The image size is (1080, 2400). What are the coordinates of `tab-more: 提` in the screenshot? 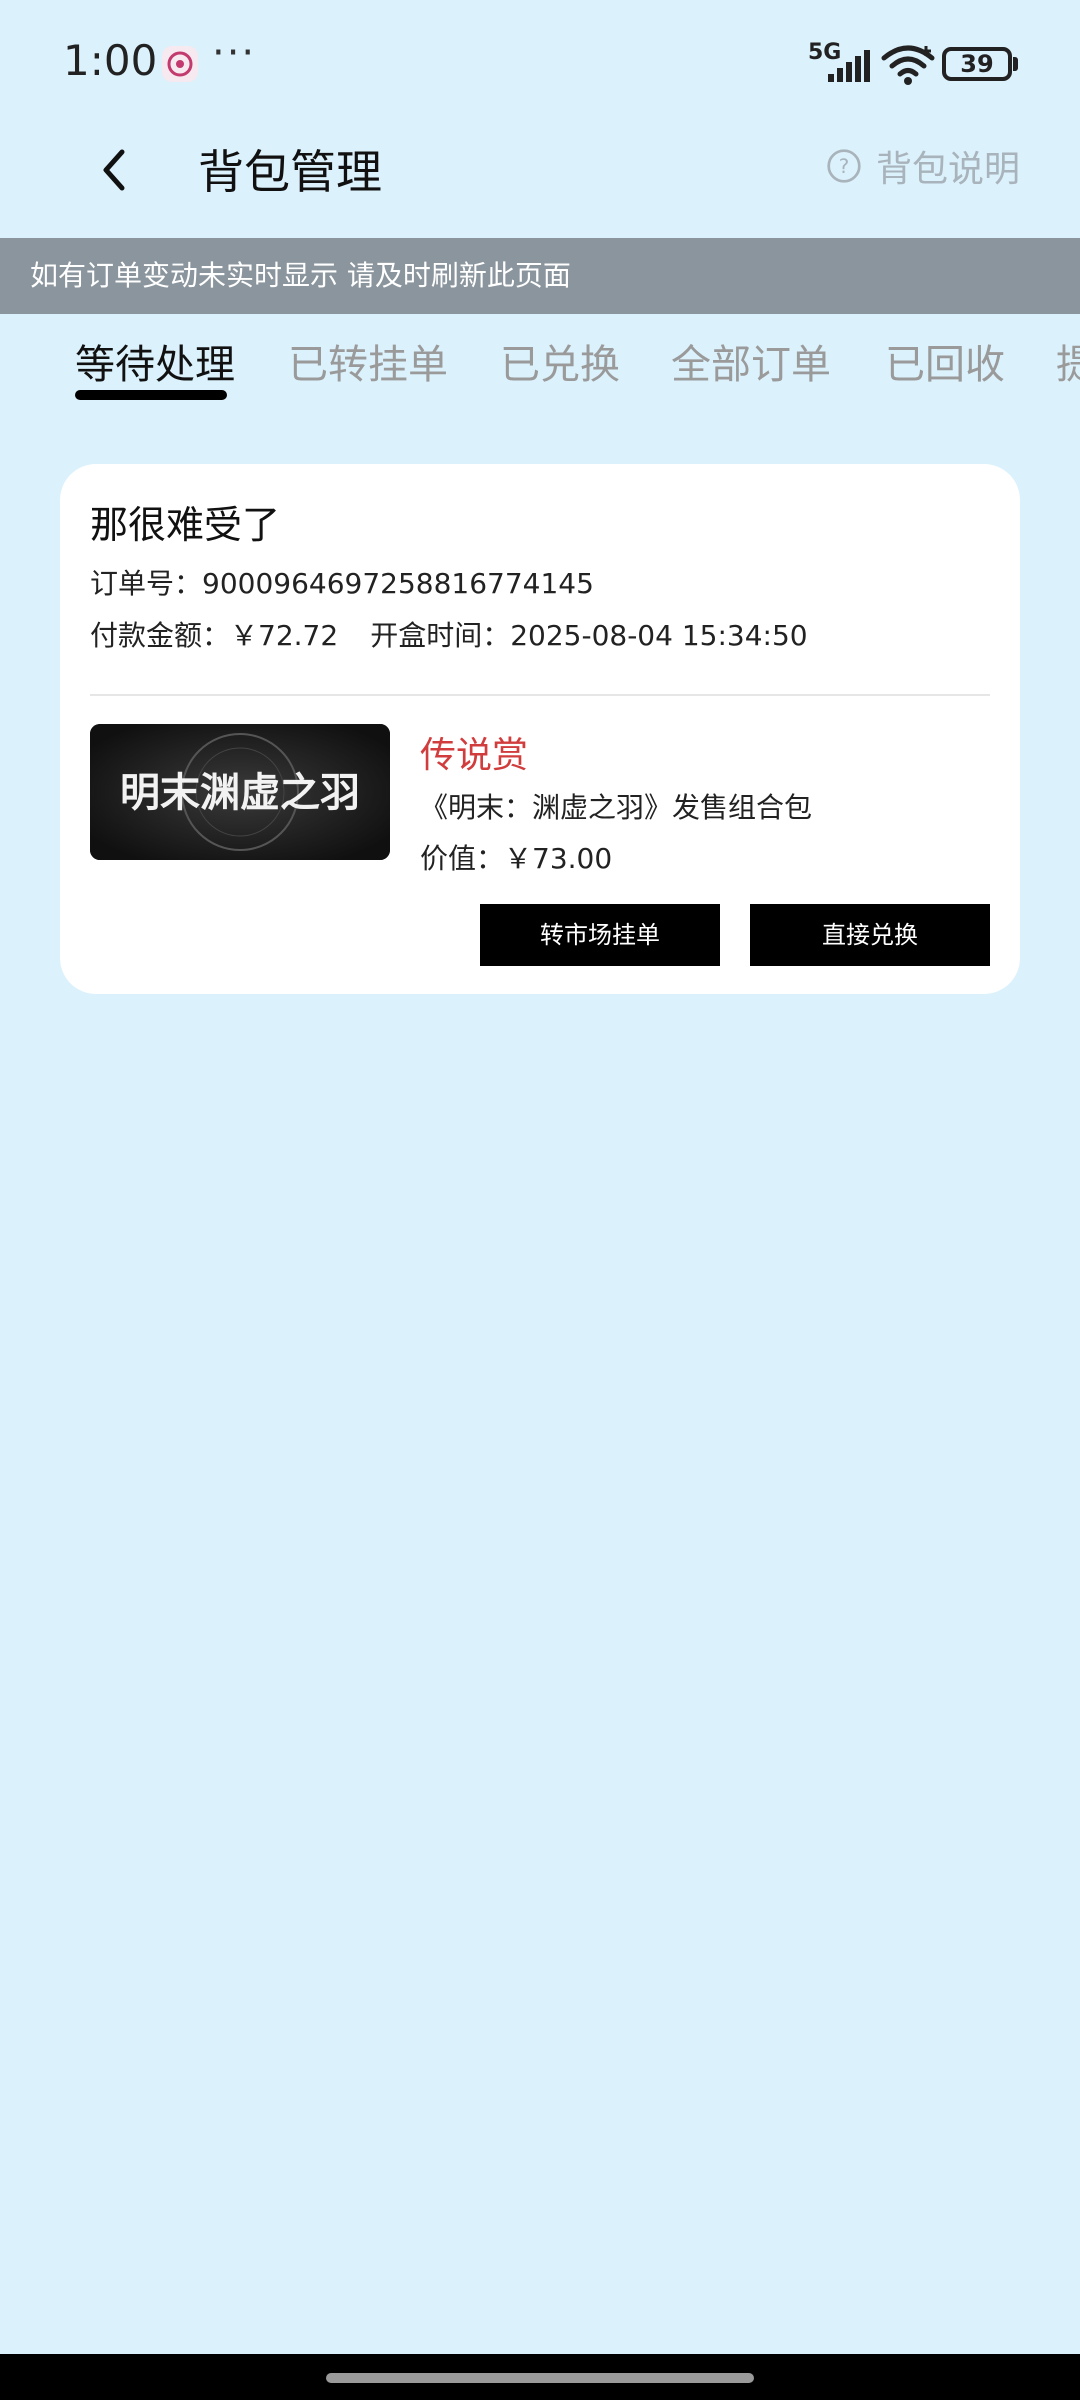 It's located at (1068, 361).